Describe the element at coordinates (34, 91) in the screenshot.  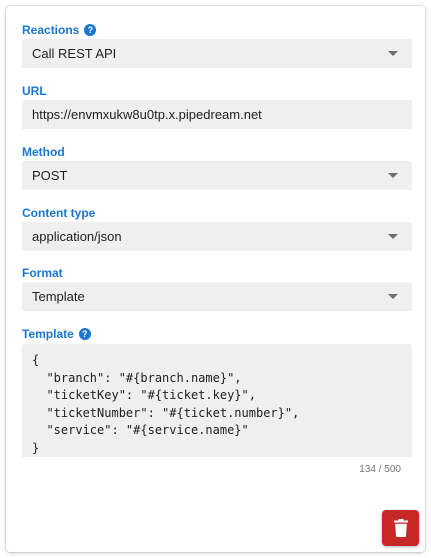
I see `url-label: URL` at that location.